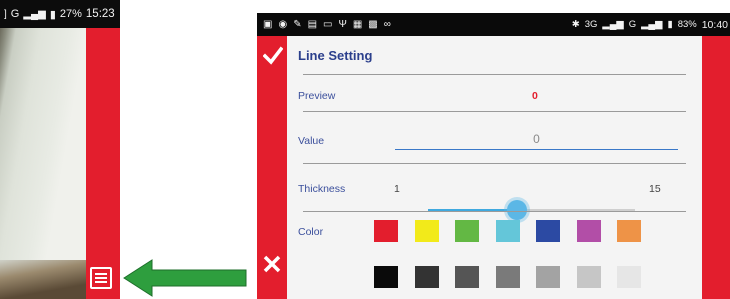  Describe the element at coordinates (272, 264) in the screenshot. I see `close-icon` at that location.